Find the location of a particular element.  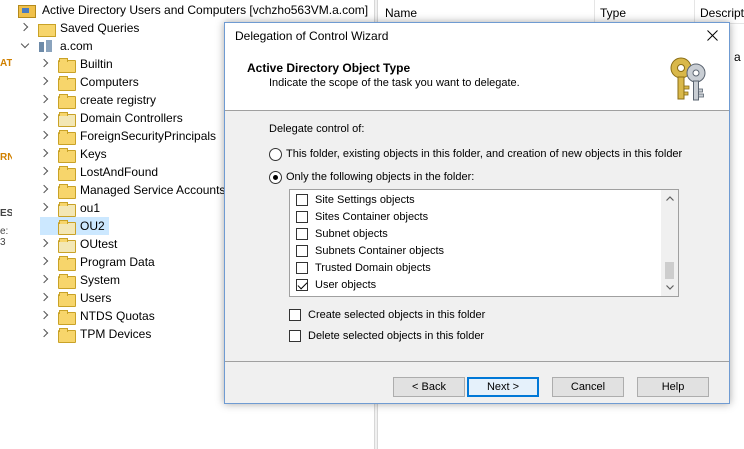

tree-item: OU2 is located at coordinates (74, 226).